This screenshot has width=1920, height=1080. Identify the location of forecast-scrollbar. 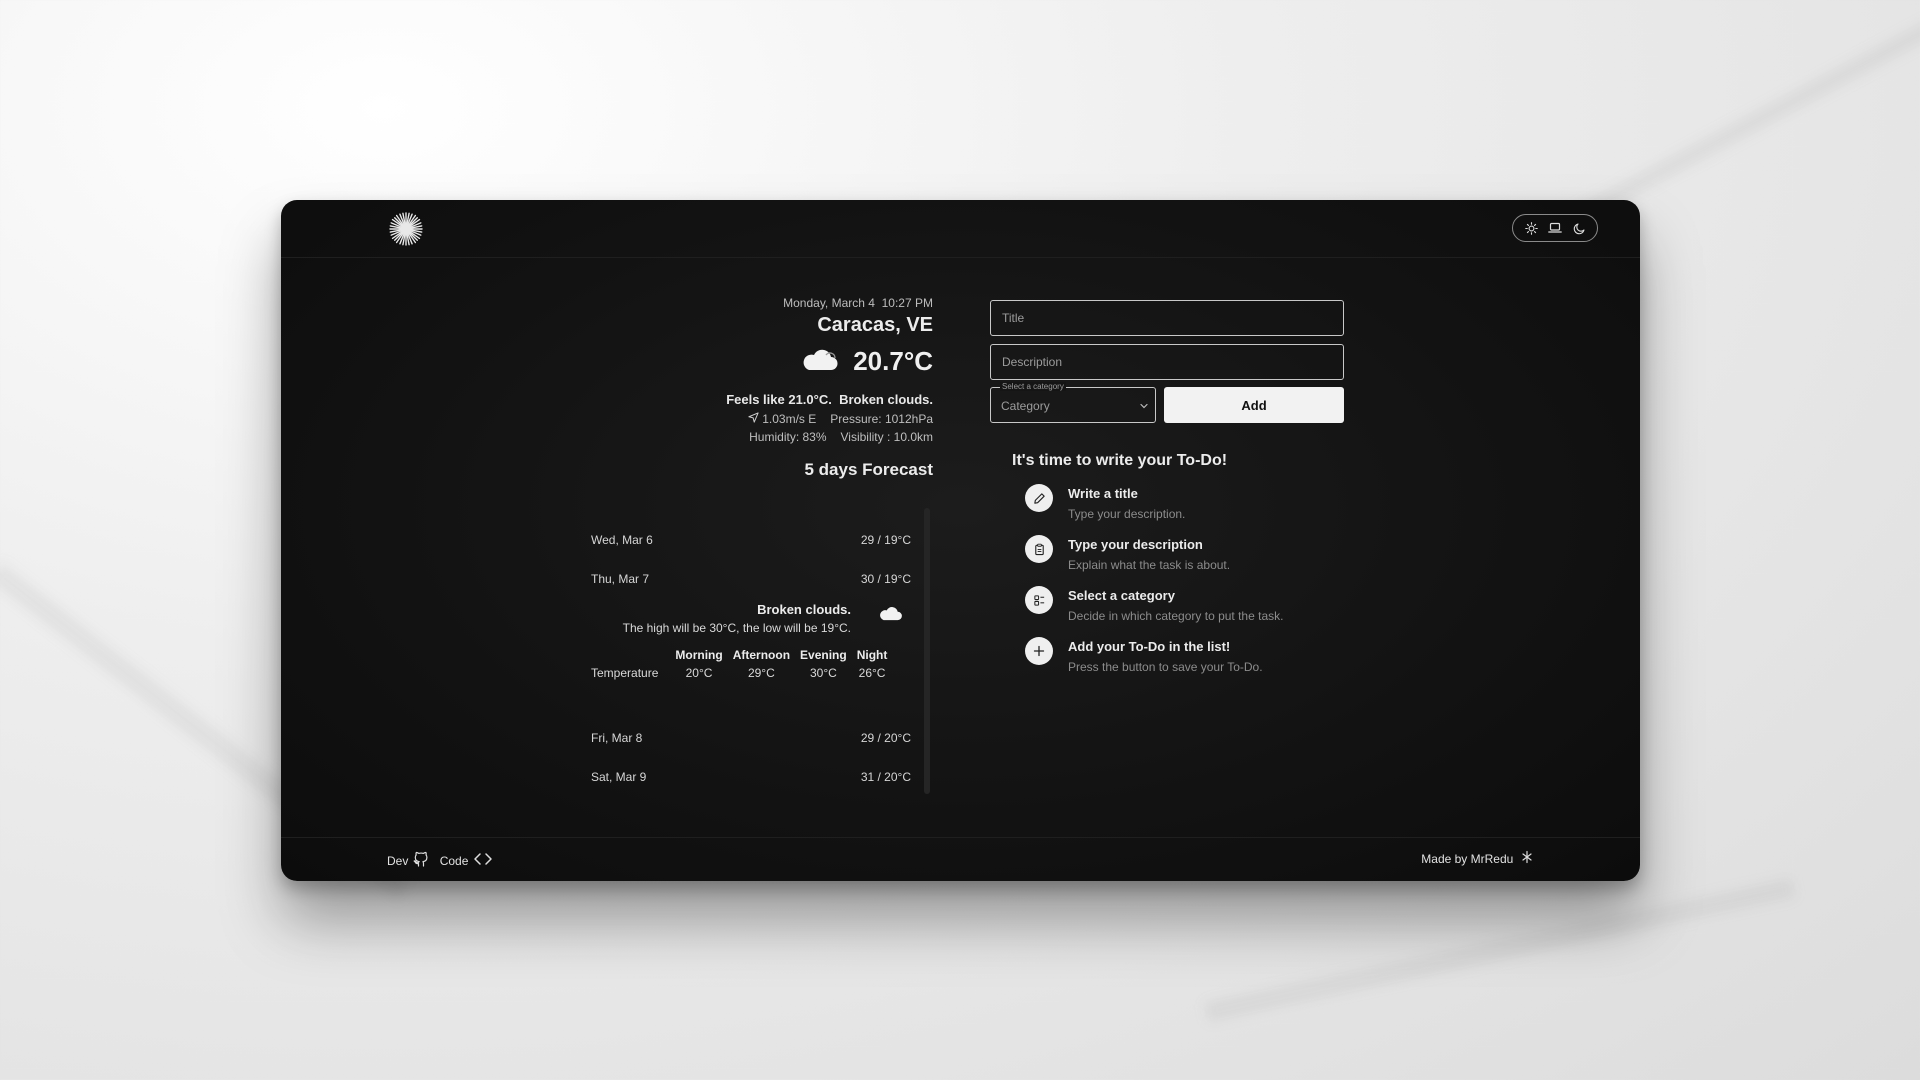
(927, 651).